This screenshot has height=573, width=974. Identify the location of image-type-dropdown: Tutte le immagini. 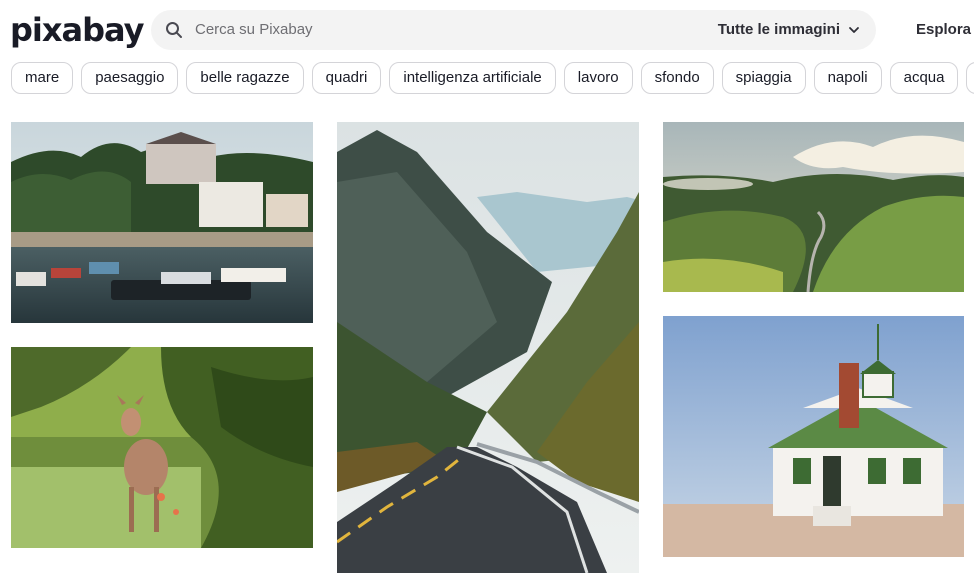
(789, 30).